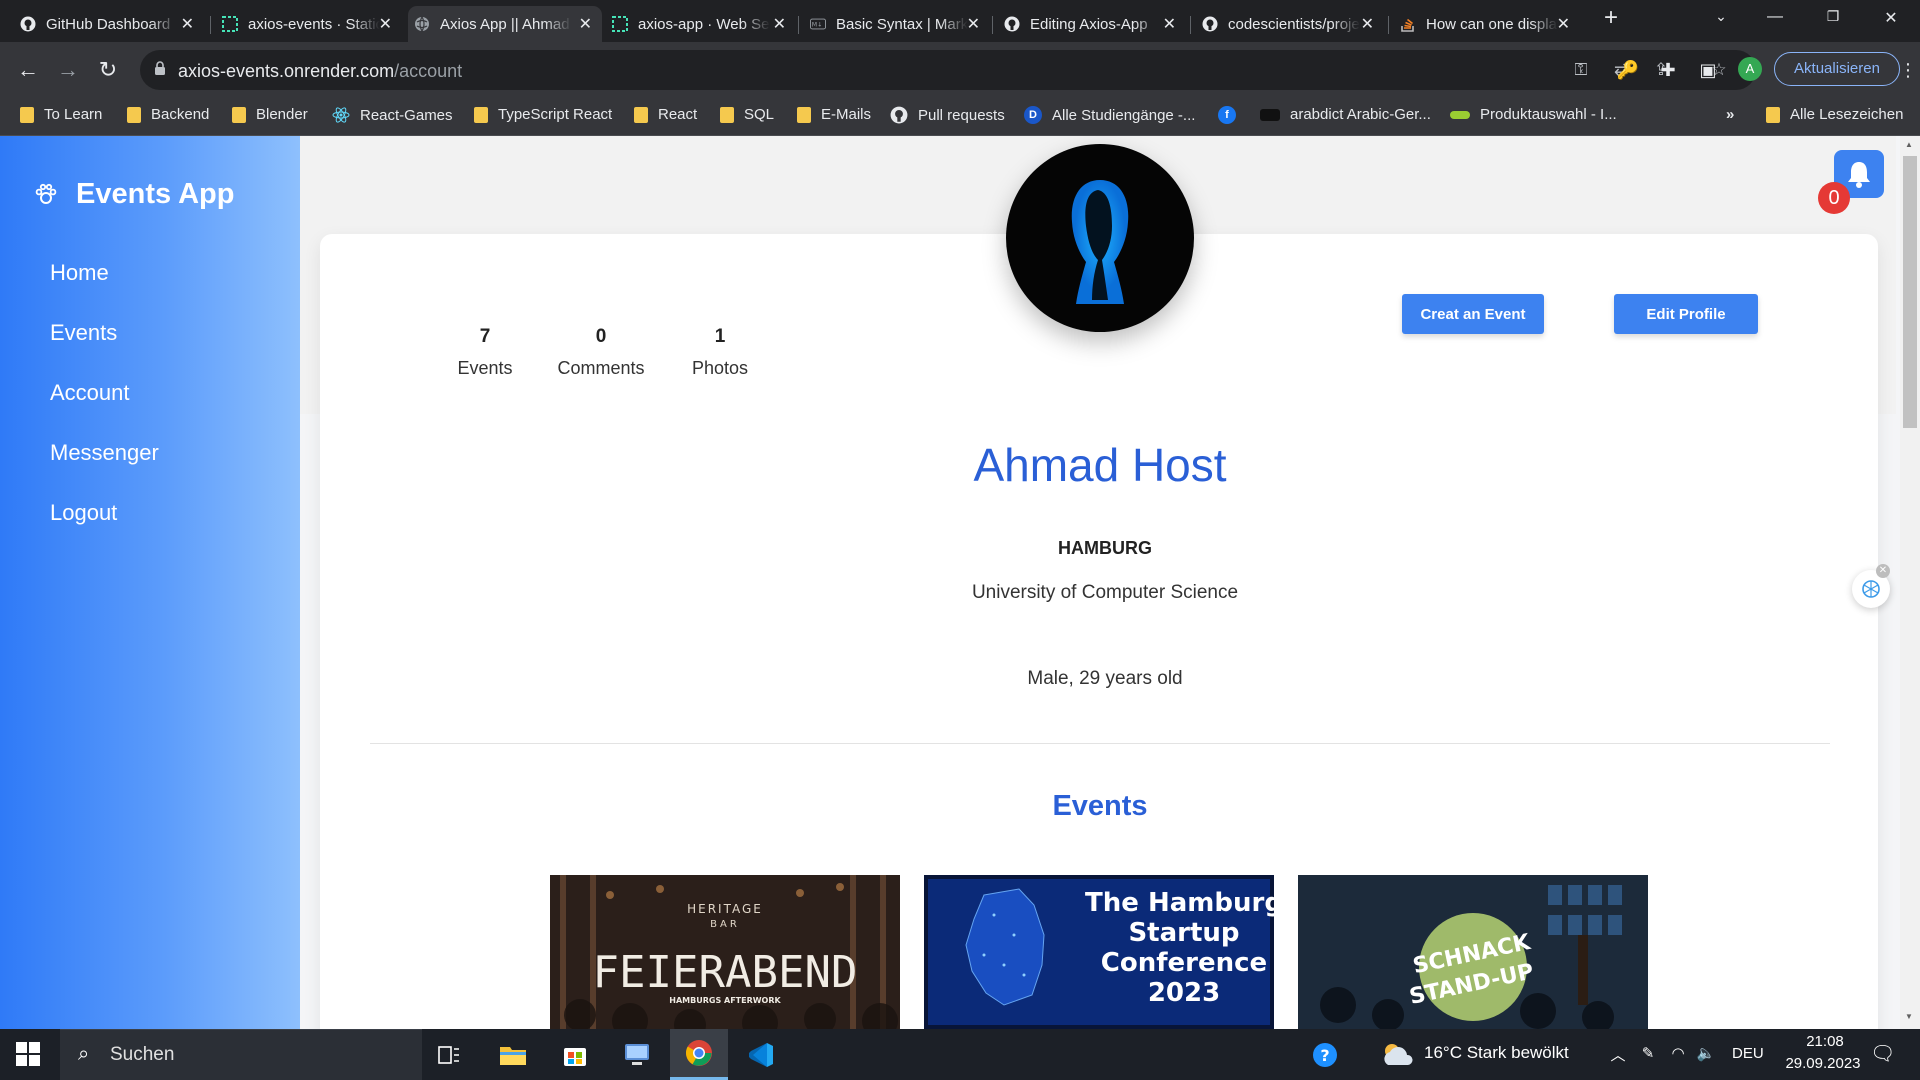 The height and width of the screenshot is (1080, 1920). What do you see at coordinates (1910, 1016) in the screenshot?
I see `scroll-down-arrow-icon: ▼` at bounding box center [1910, 1016].